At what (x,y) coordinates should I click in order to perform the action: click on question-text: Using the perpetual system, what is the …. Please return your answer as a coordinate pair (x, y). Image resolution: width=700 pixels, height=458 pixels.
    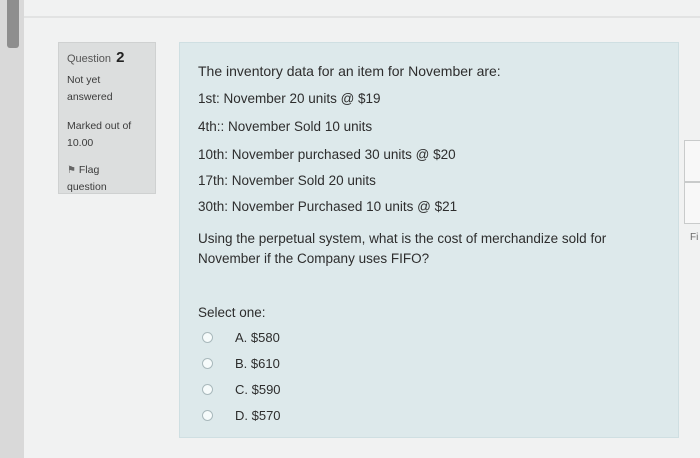
    Looking at the image, I should click on (402, 248).